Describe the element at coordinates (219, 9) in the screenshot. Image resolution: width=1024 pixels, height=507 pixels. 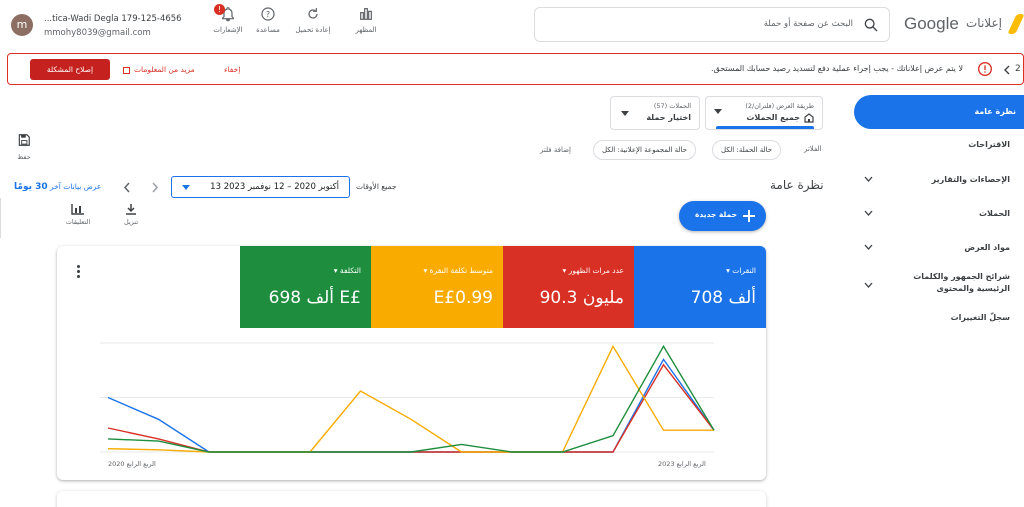
I see `notification-badge: !` at that location.